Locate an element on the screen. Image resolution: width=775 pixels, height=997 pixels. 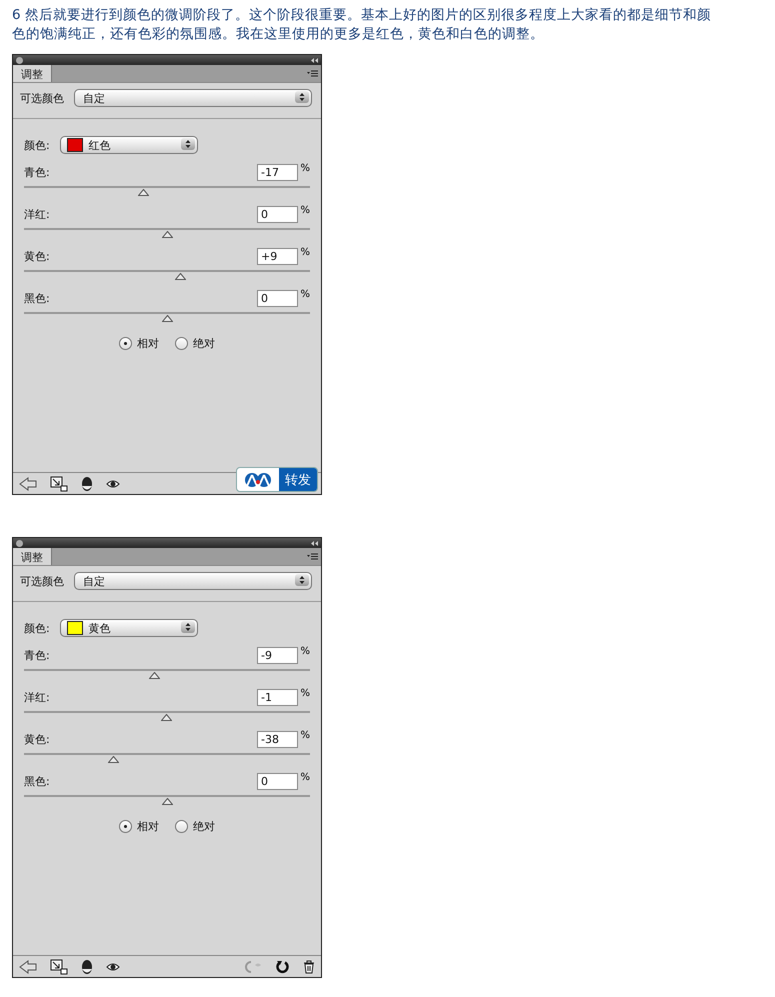
color-dropdown: 红色 is located at coordinates (129, 145).